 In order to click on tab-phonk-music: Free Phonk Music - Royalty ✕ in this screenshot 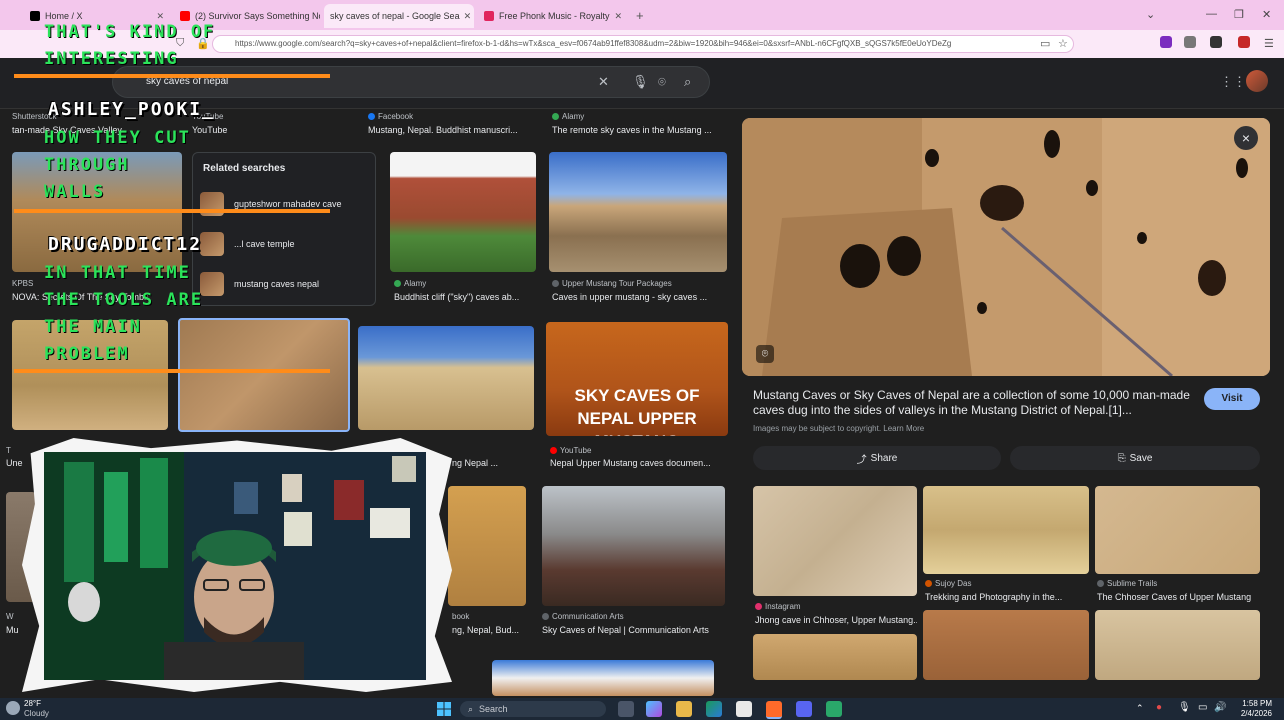, I will do `click(553, 16)`.